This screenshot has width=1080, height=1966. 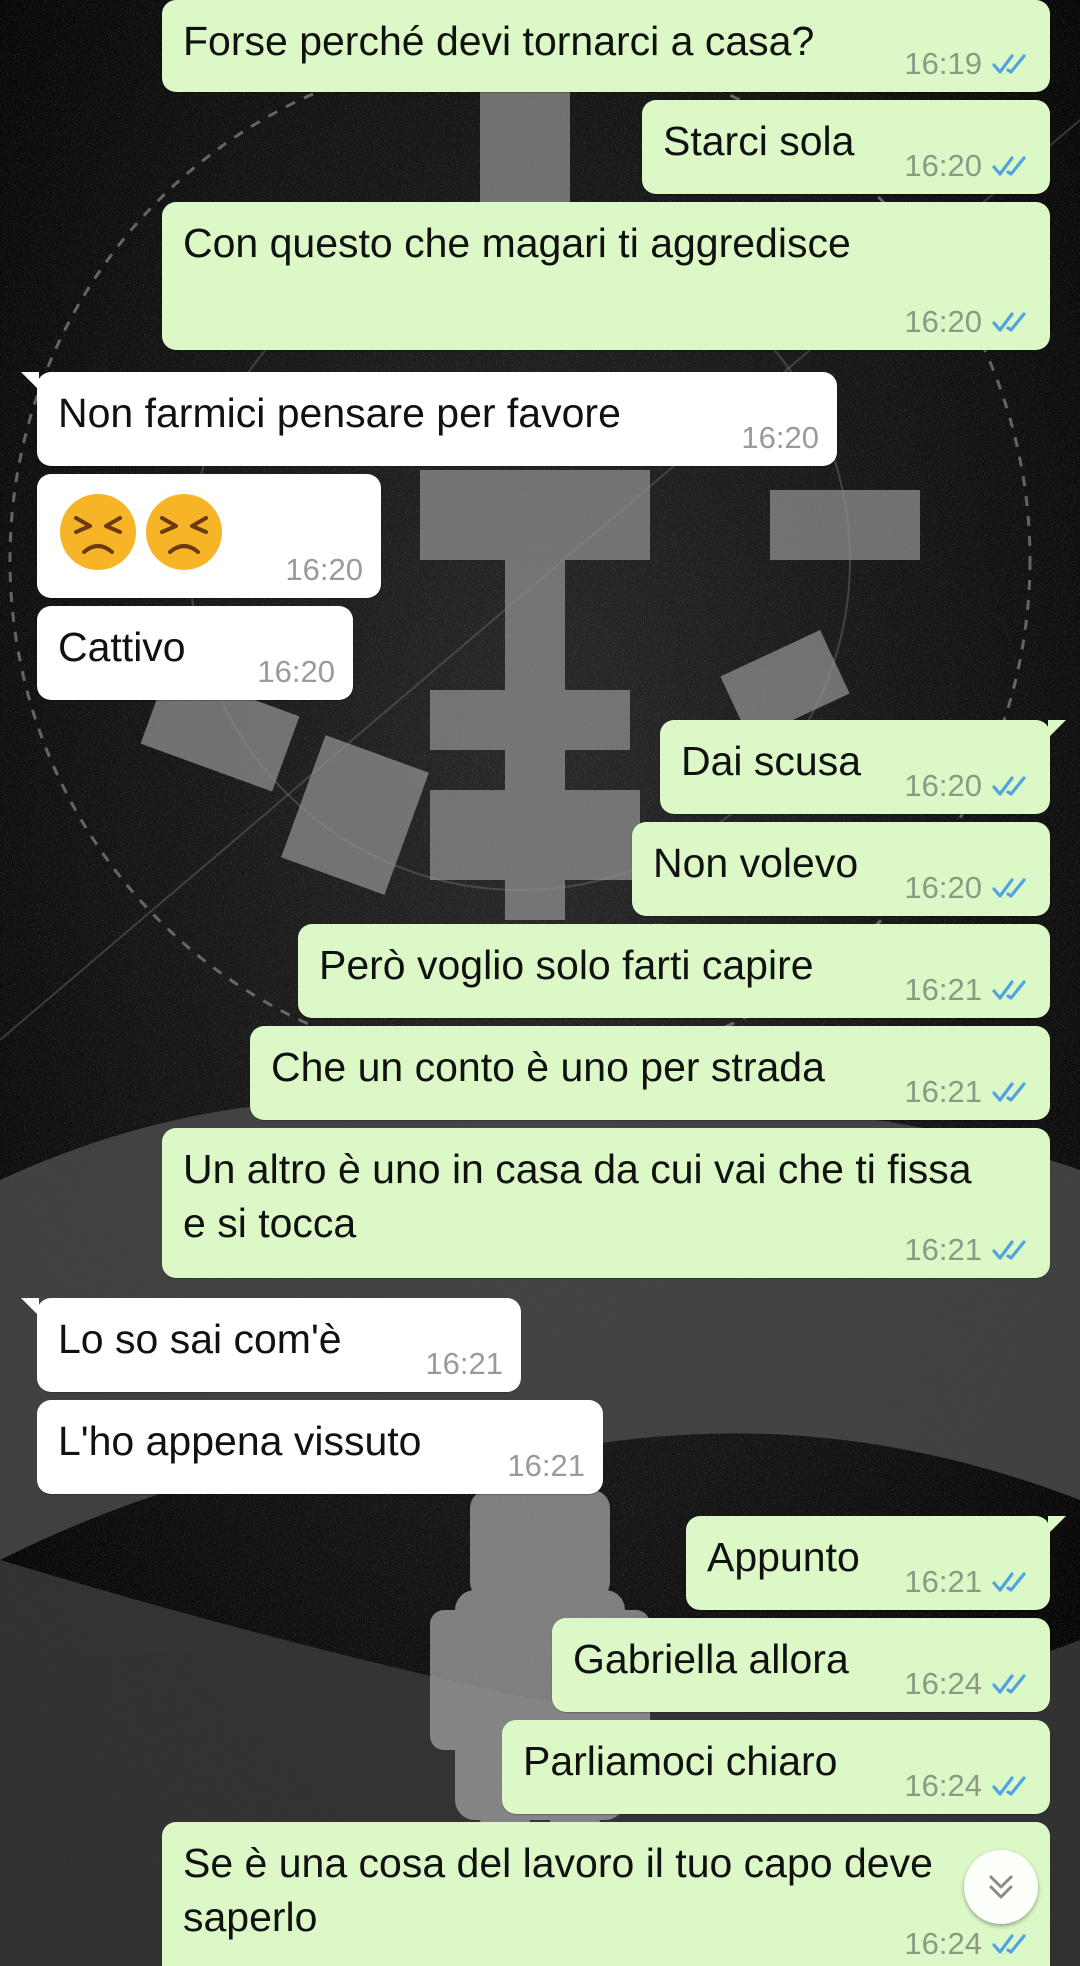 What do you see at coordinates (783, 1557) in the screenshot?
I see `message-text: Appunto` at bounding box center [783, 1557].